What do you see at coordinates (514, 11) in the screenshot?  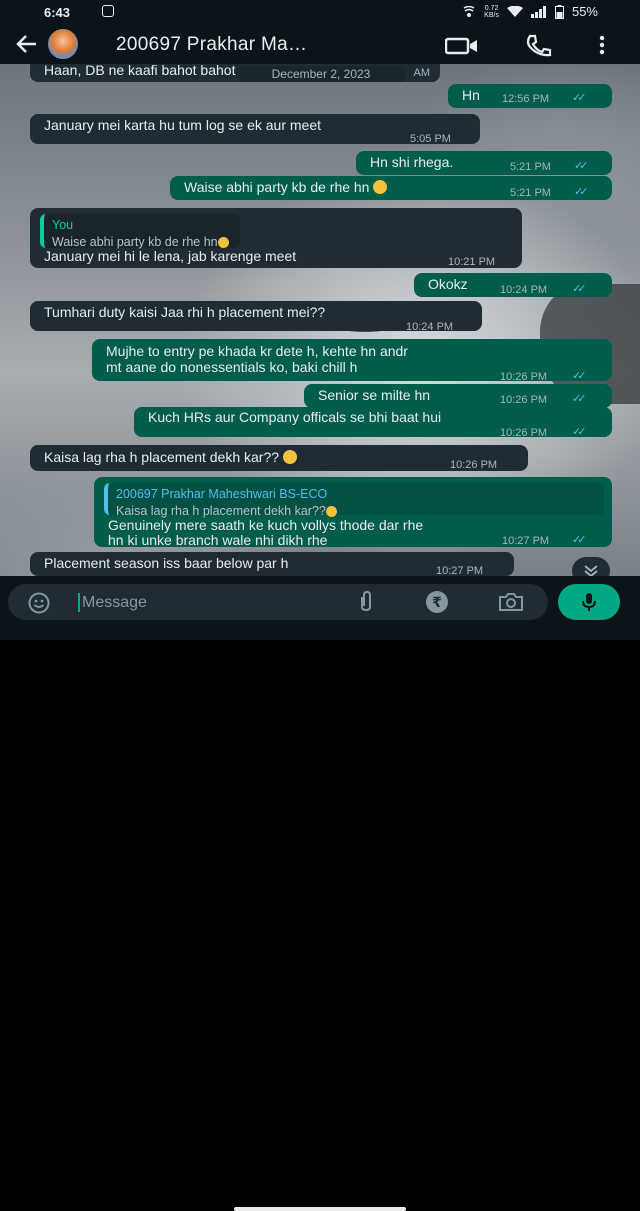 I see `wifi-icon` at bounding box center [514, 11].